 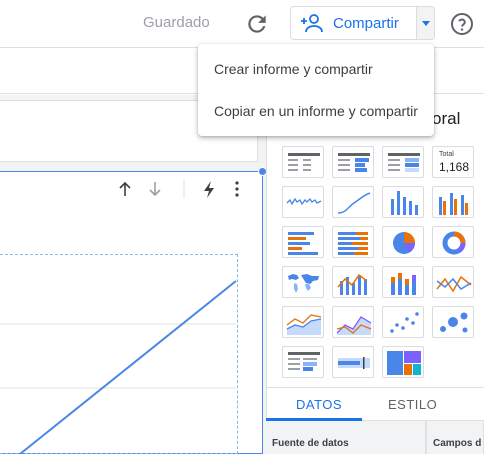 I want to click on column-chart-icon, so click(x=404, y=203).